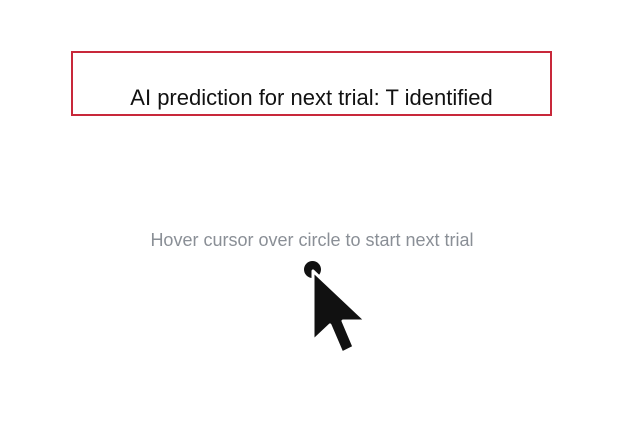 The width and height of the screenshot is (624, 428). I want to click on arrow-pointer-icon, so click(339, 312).